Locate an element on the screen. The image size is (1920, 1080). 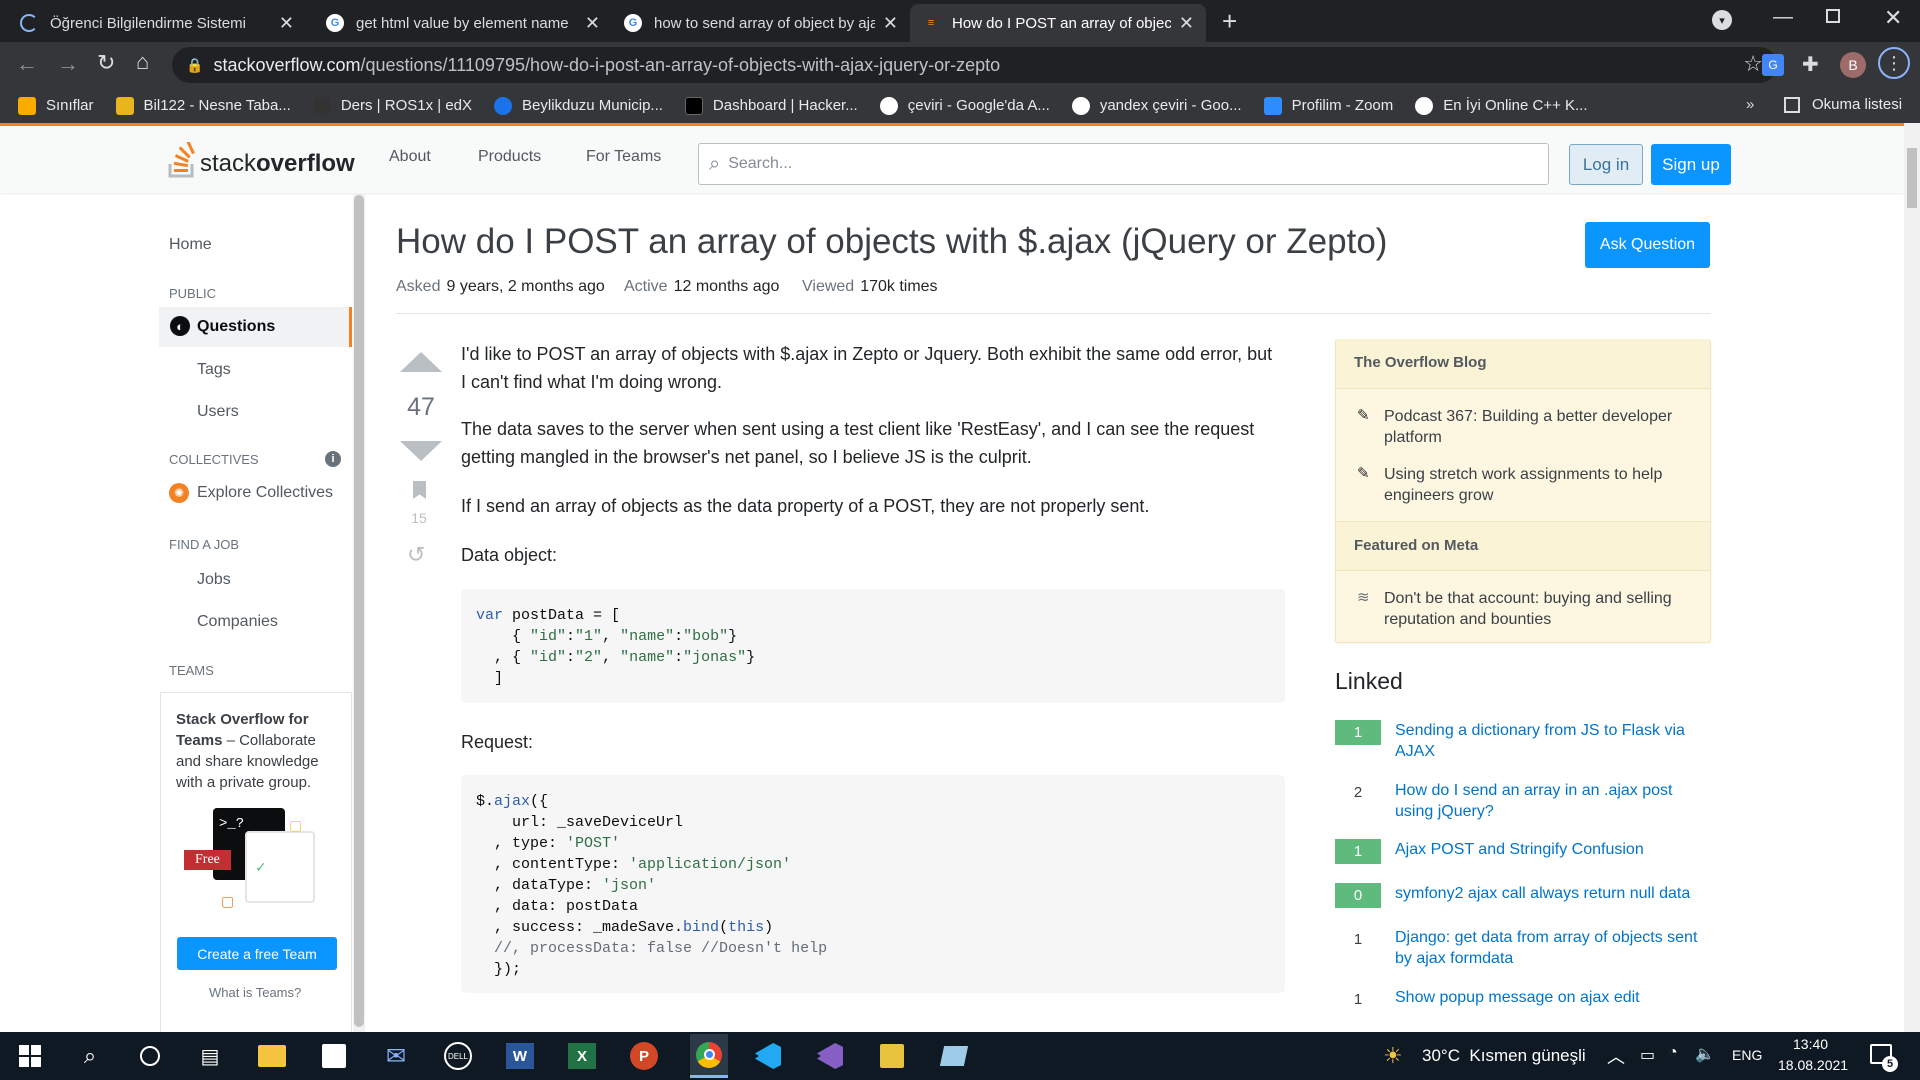
translate-extension-icon: G is located at coordinates (1773, 65).